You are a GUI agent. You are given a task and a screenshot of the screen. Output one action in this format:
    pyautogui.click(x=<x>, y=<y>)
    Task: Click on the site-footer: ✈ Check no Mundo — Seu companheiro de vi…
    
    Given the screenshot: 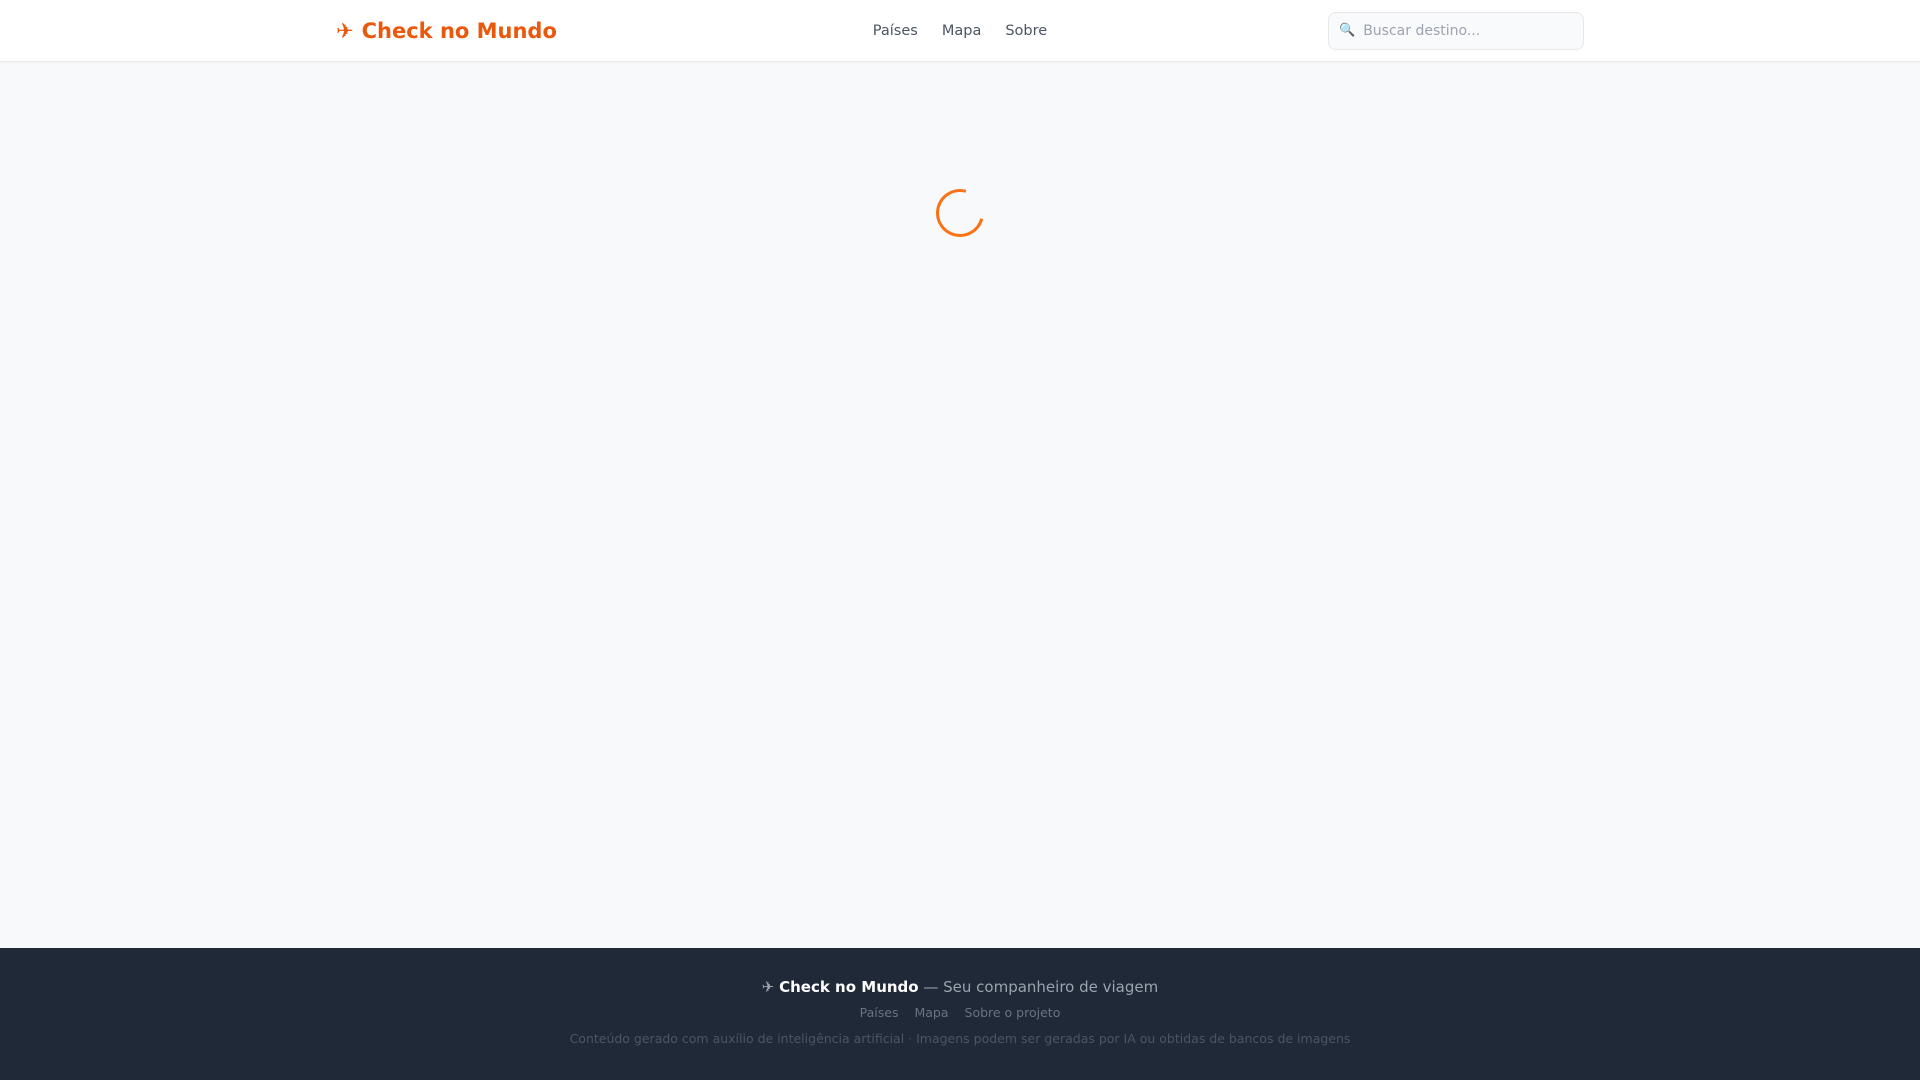 What is the action you would take?
    pyautogui.click(x=960, y=1014)
    